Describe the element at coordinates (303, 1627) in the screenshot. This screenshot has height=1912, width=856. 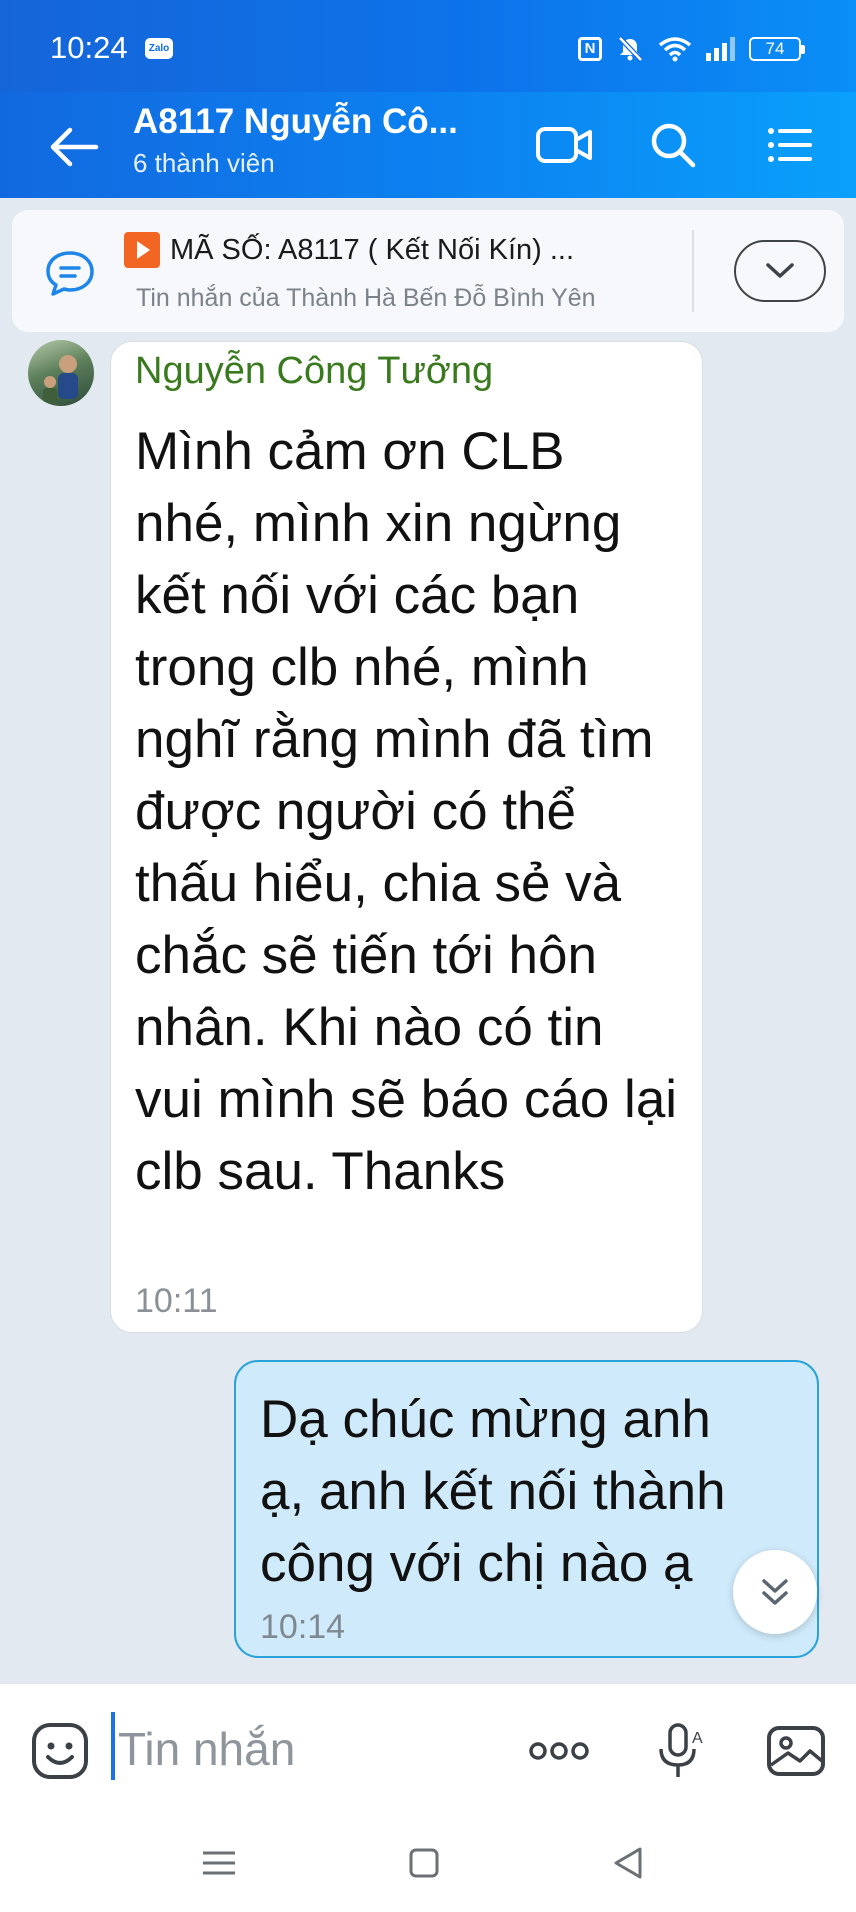
I see `message-time: 10:14` at that location.